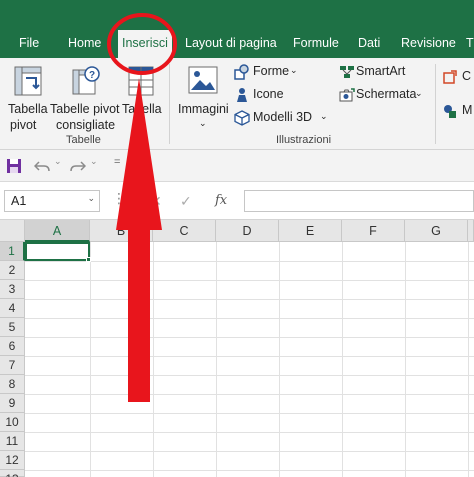 The height and width of the screenshot is (477, 474). I want to click on my-addins-button-partial: M, so click(458, 111).